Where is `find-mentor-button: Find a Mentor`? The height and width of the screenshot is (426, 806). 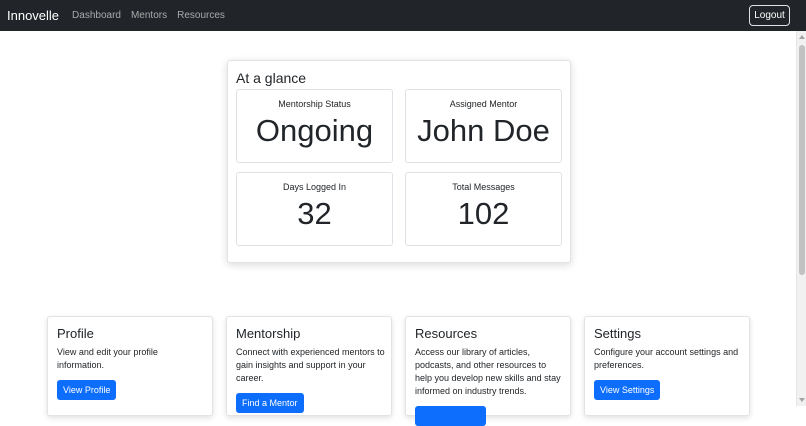
find-mentor-button: Find a Mentor is located at coordinates (270, 403).